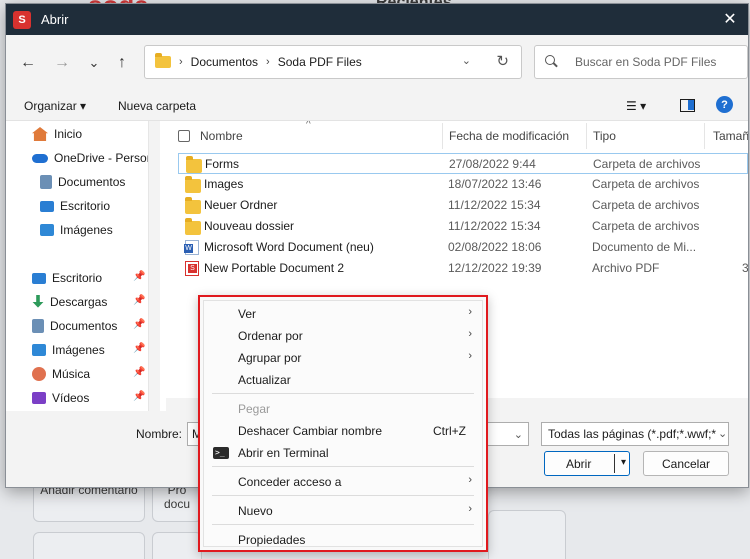  Describe the element at coordinates (343, 380) in the screenshot. I see `menu-item-actualizar: Actualizar` at that location.